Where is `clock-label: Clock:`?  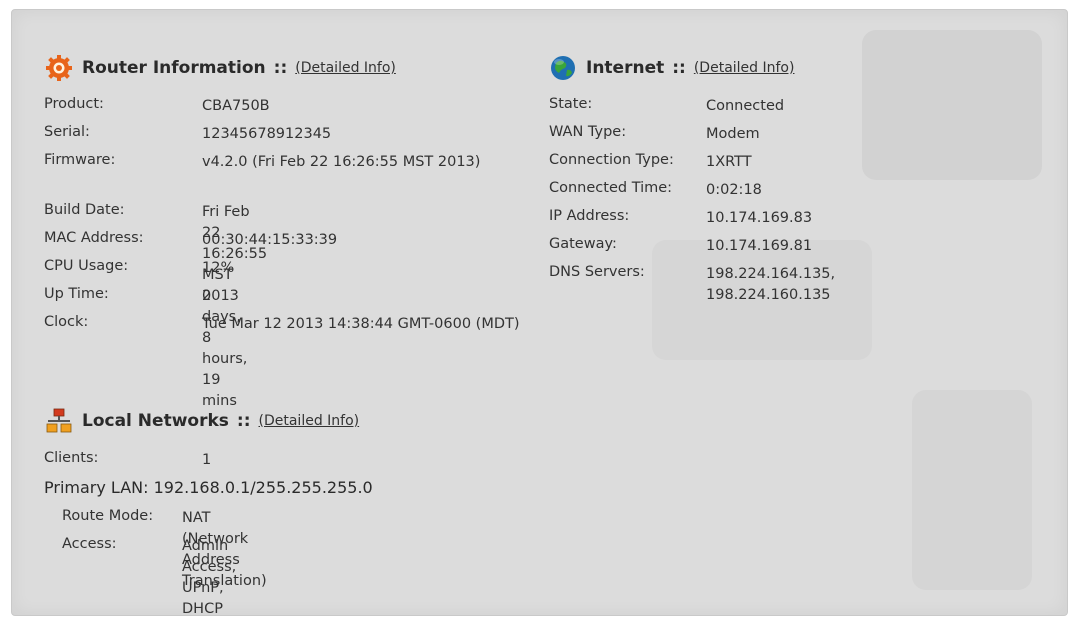 clock-label: Clock: is located at coordinates (66, 322).